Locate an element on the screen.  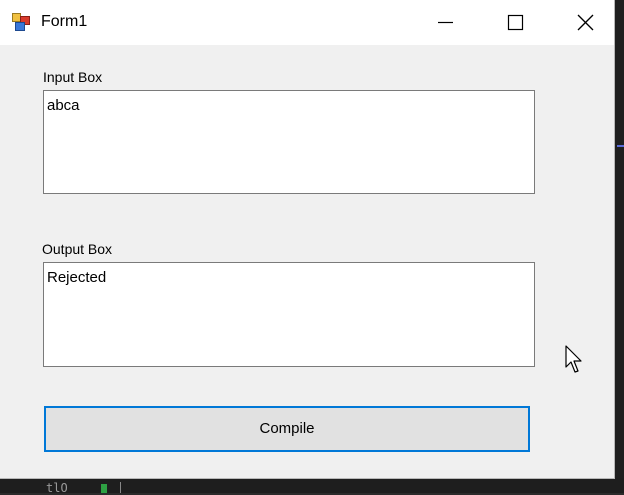
output-box-label: Output Box is located at coordinates (77, 249).